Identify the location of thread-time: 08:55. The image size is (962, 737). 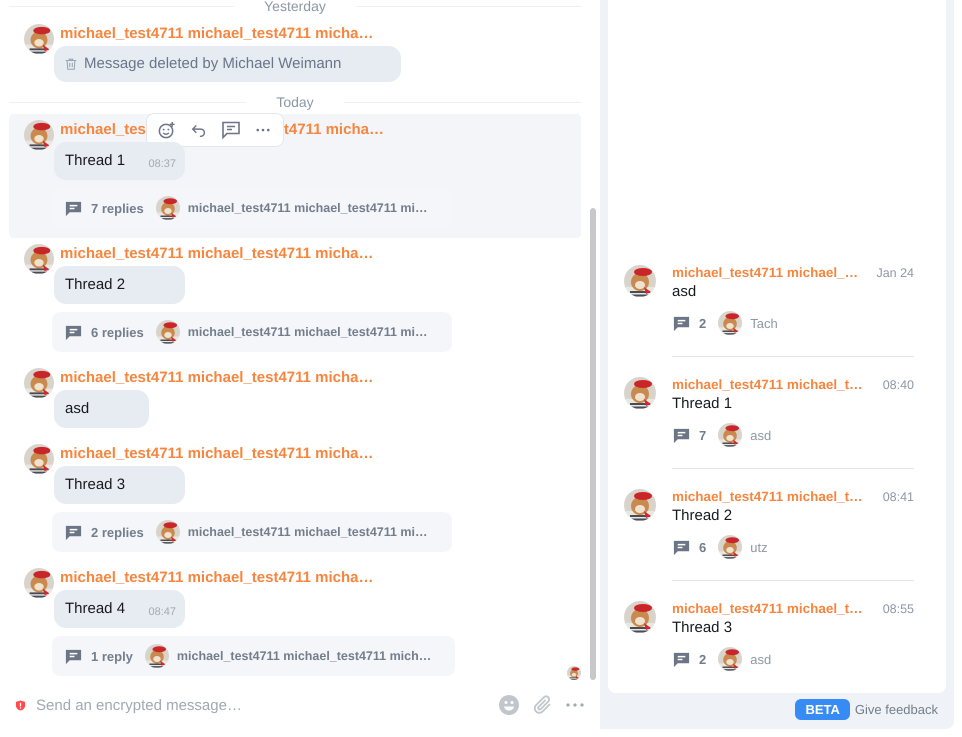
(898, 609).